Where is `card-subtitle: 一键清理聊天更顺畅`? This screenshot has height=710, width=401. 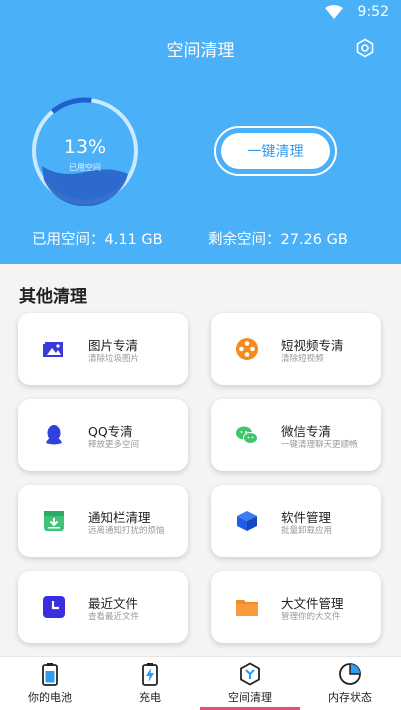 card-subtitle: 一键清理聊天更顺畅 is located at coordinates (319, 445).